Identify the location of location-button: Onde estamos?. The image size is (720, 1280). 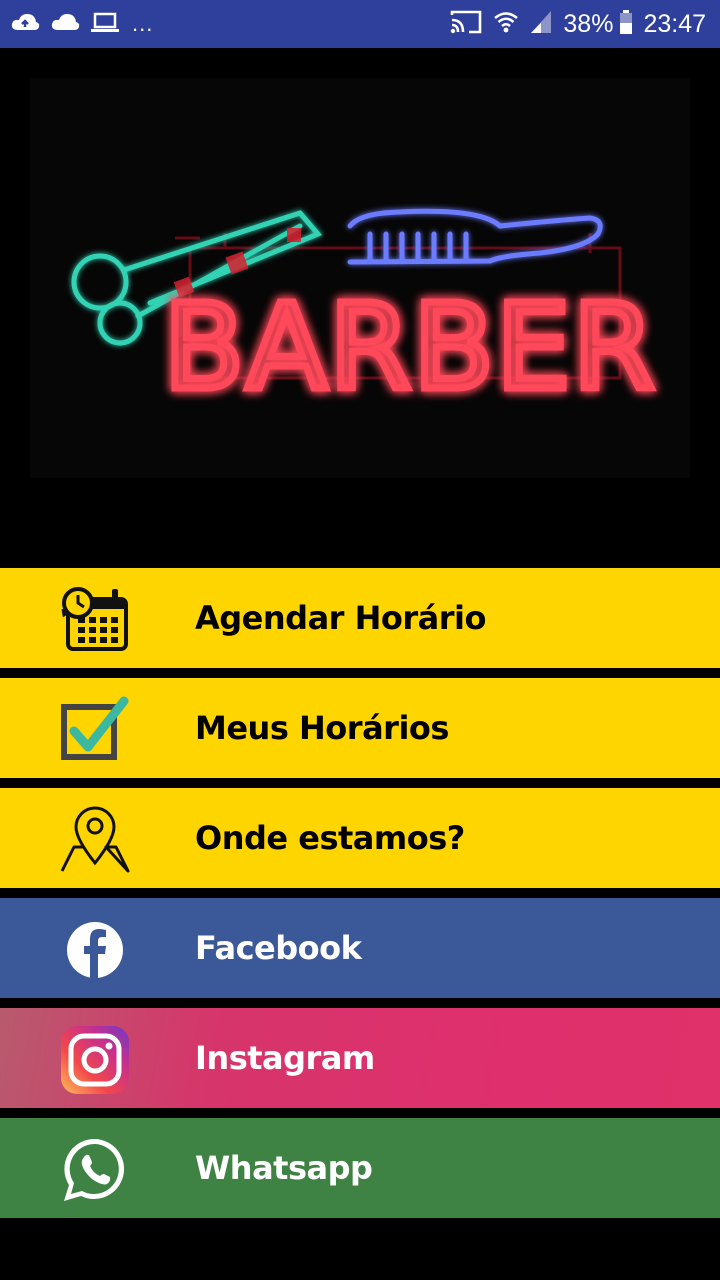
(360, 838).